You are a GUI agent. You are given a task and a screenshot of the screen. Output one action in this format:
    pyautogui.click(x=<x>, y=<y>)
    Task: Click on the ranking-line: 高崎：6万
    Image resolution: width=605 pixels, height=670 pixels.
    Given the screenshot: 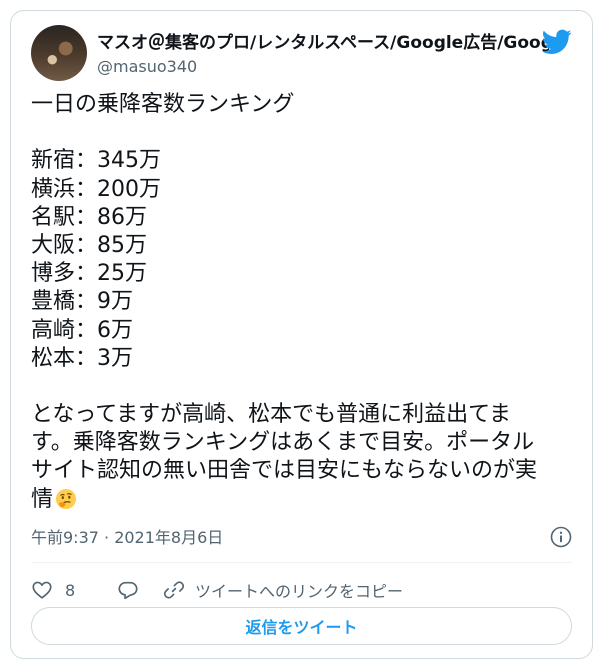 What is the action you would take?
    pyautogui.click(x=82, y=330)
    